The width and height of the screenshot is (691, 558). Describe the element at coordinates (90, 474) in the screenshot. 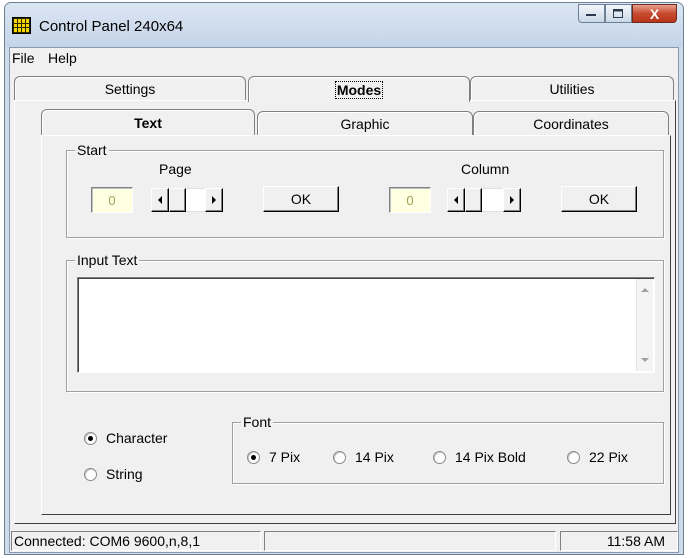

I see `radio-string-button` at that location.